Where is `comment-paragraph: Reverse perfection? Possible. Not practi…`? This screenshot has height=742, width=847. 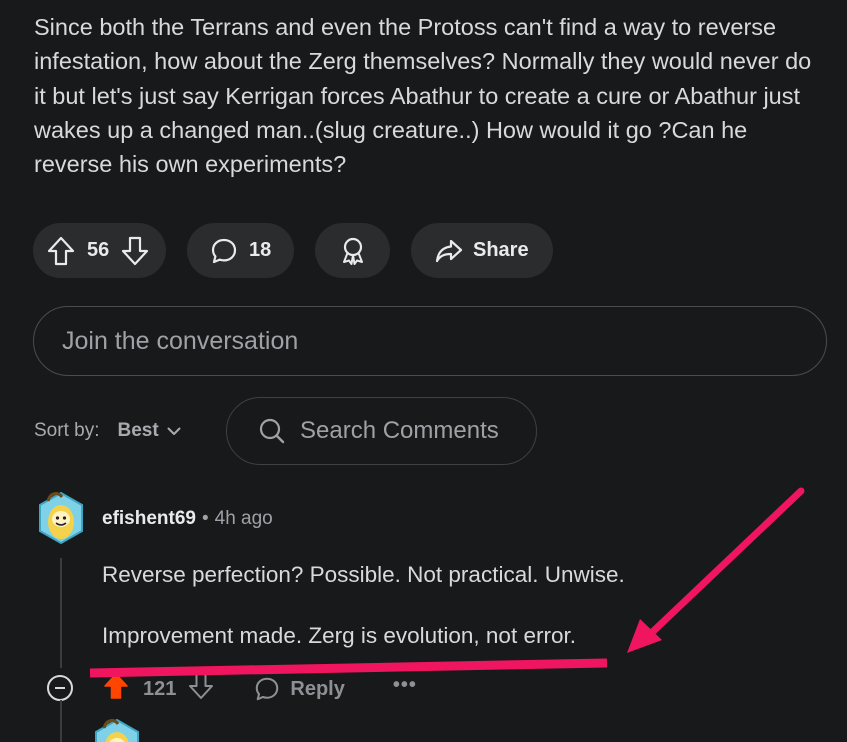
comment-paragraph: Reverse perfection? Possible. Not practi… is located at coordinates (363, 574).